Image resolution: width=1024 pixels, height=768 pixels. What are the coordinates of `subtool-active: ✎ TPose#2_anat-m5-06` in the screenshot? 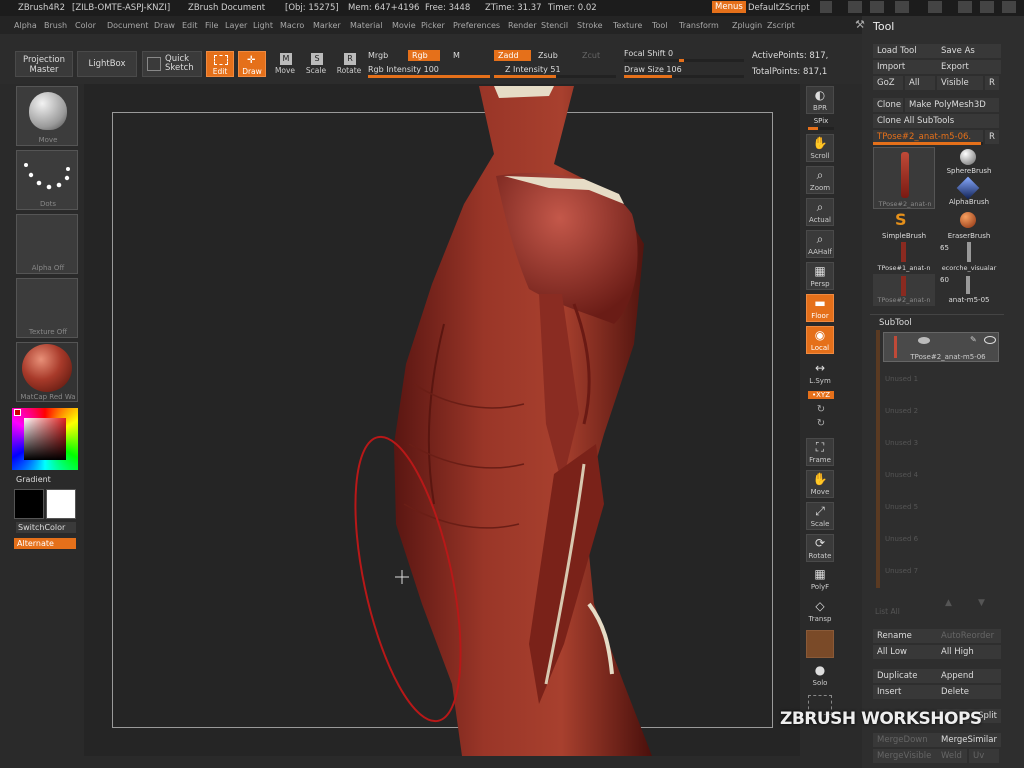 It's located at (941, 347).